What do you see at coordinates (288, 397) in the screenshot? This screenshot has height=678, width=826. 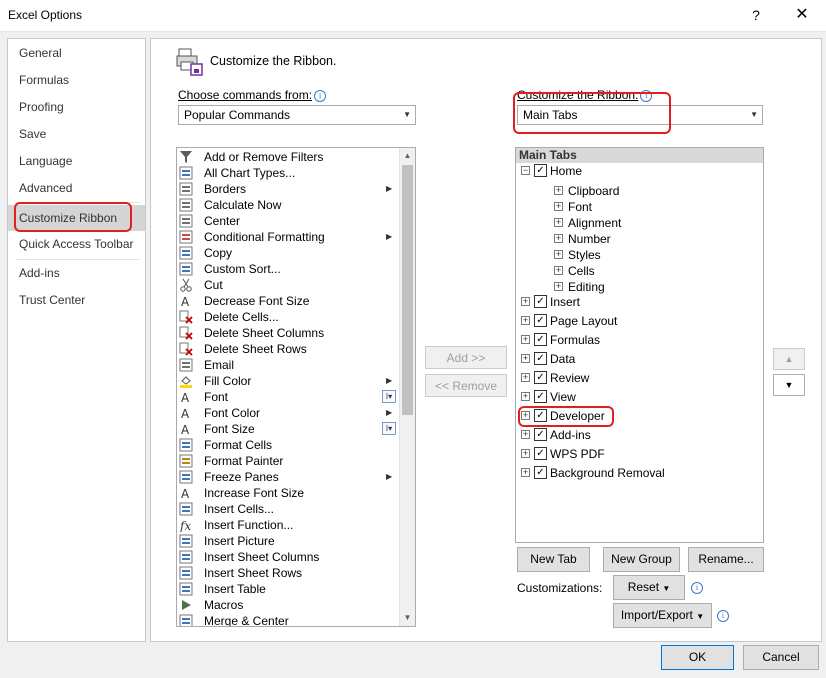 I see `command-item: A Font I▾` at bounding box center [288, 397].